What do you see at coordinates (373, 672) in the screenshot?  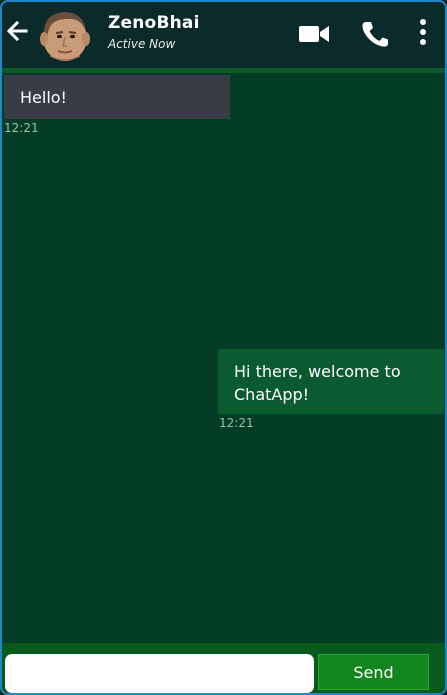 I see `send-button: Send` at bounding box center [373, 672].